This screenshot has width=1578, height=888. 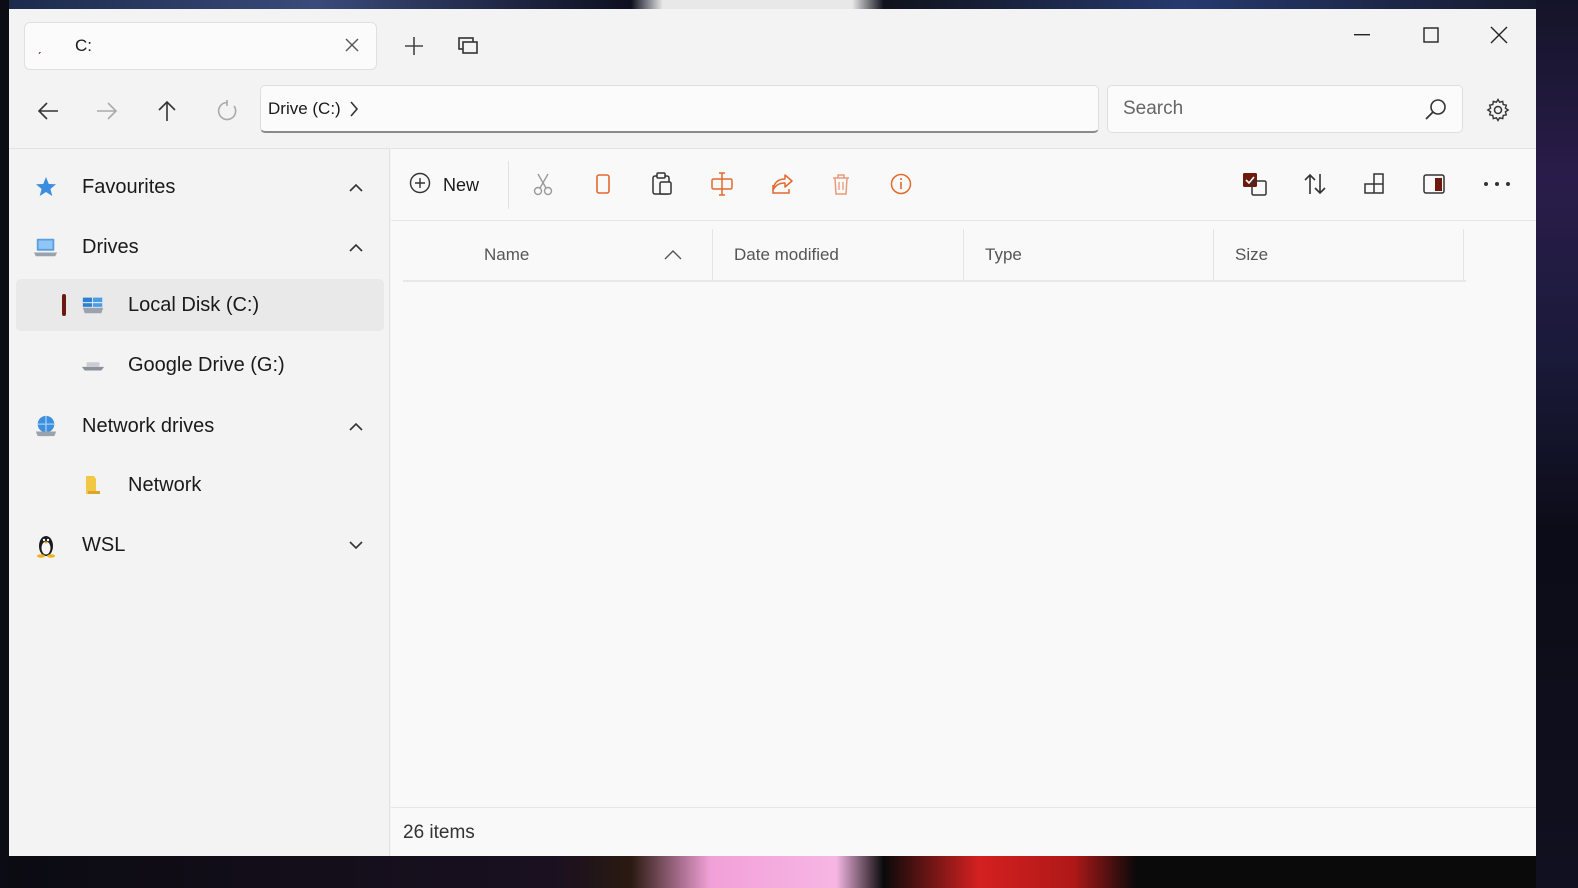 What do you see at coordinates (354, 108) in the screenshot?
I see `chevron-right-icon` at bounding box center [354, 108].